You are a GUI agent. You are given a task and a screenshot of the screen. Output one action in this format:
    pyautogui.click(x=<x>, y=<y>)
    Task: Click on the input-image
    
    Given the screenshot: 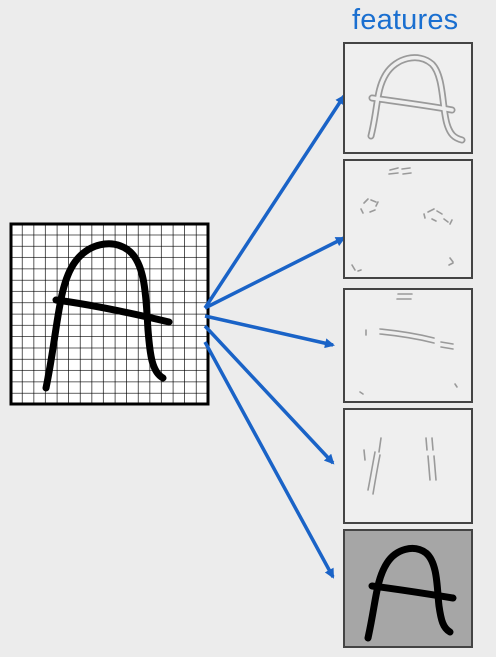 What is the action you would take?
    pyautogui.click(x=109, y=314)
    